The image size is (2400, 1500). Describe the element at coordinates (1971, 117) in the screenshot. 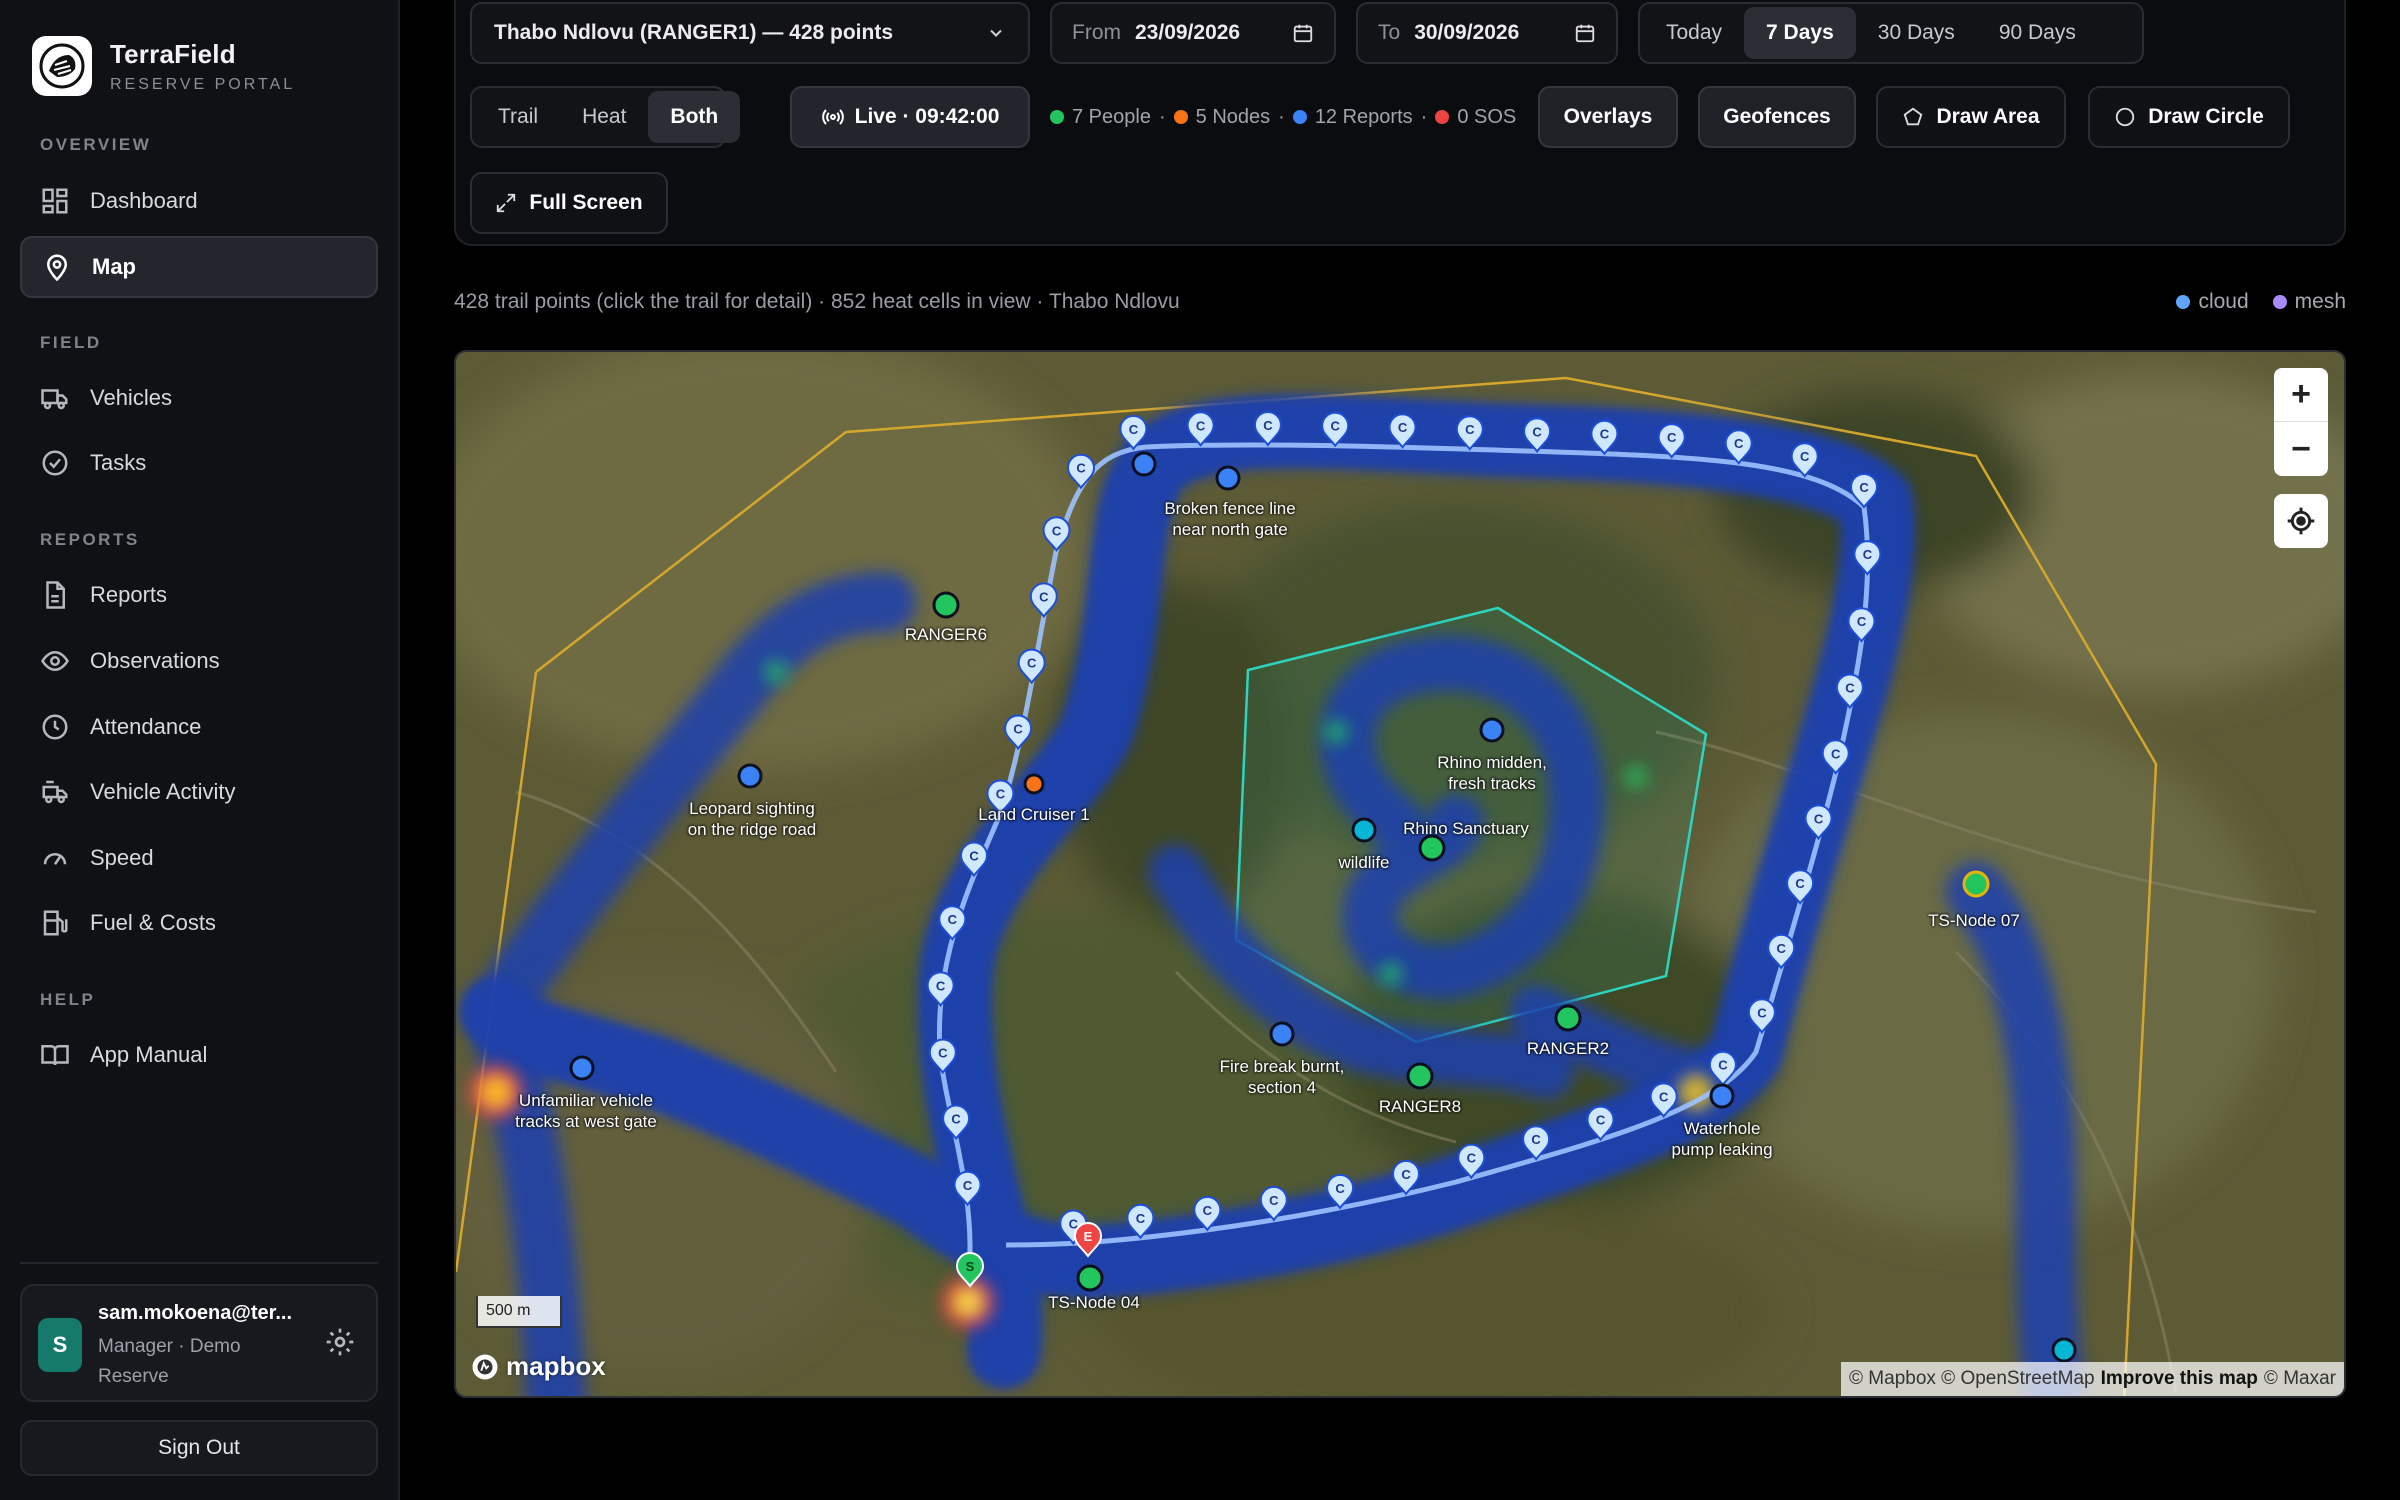

I see `draw-area-button: Draw Area` at that location.